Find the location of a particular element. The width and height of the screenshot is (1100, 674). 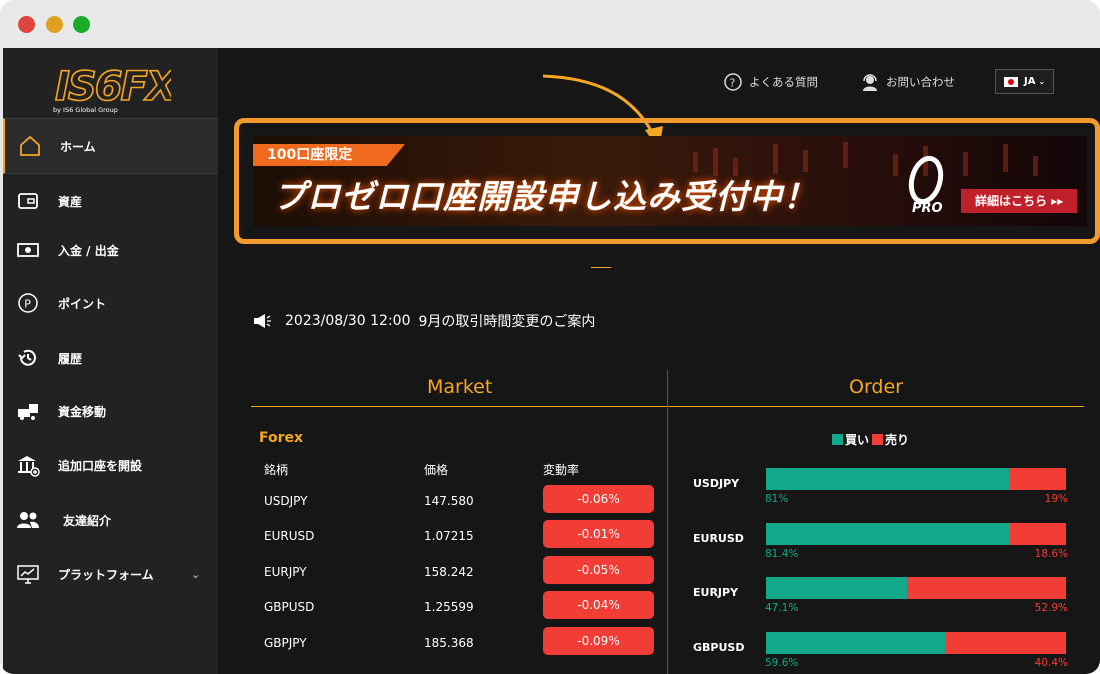

forex-section-title: Forex is located at coordinates (281, 438).